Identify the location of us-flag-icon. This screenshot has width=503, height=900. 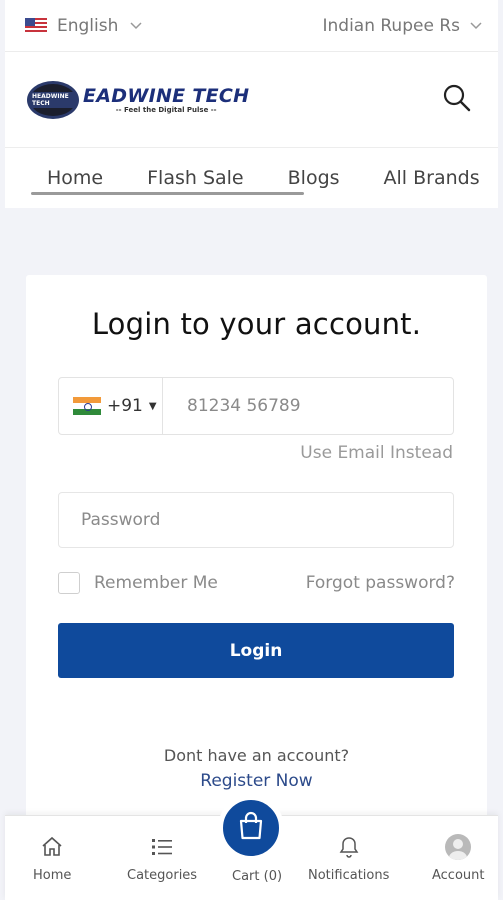
(36, 25).